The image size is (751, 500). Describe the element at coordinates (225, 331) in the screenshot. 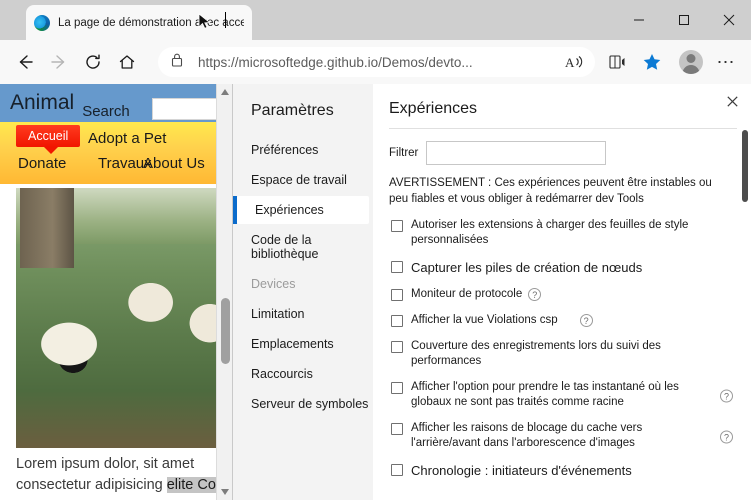

I see `page-scroll-thumb` at that location.